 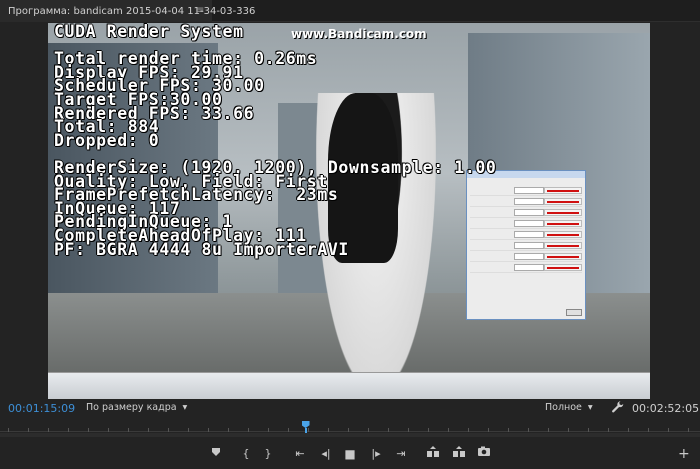 What do you see at coordinates (526, 181) in the screenshot?
I see `dialog-tabs` at bounding box center [526, 181].